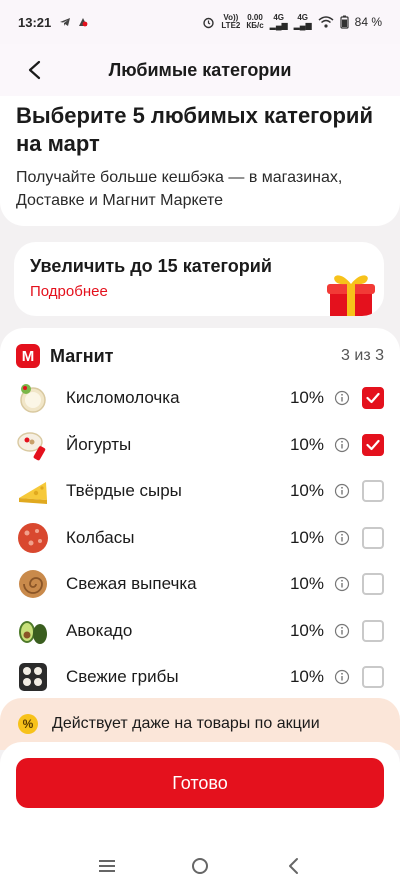 This screenshot has width=400, height=887. Describe the element at coordinates (69, 291) in the screenshot. I see `more-details-link: Подробнее` at that location.